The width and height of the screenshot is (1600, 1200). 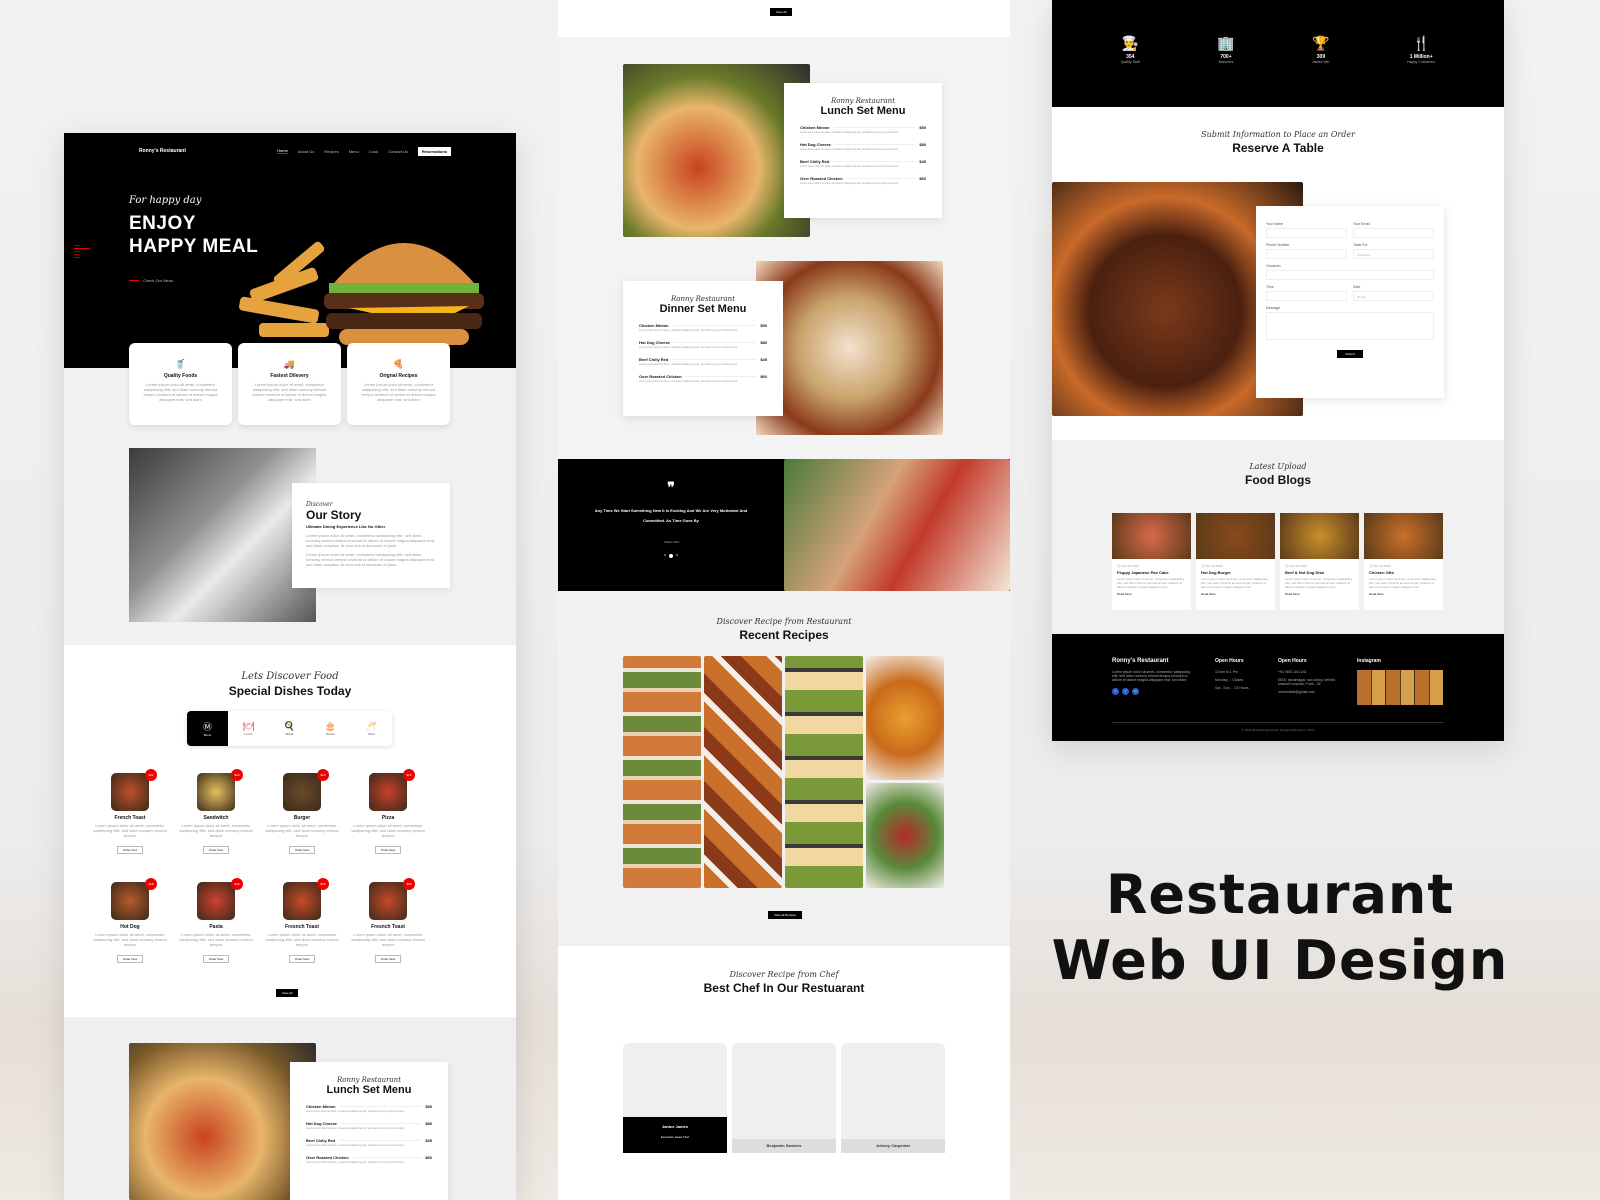 What do you see at coordinates (1229, 680) in the screenshot?
I see `hours-item: Monday ... Closed` at bounding box center [1229, 680].